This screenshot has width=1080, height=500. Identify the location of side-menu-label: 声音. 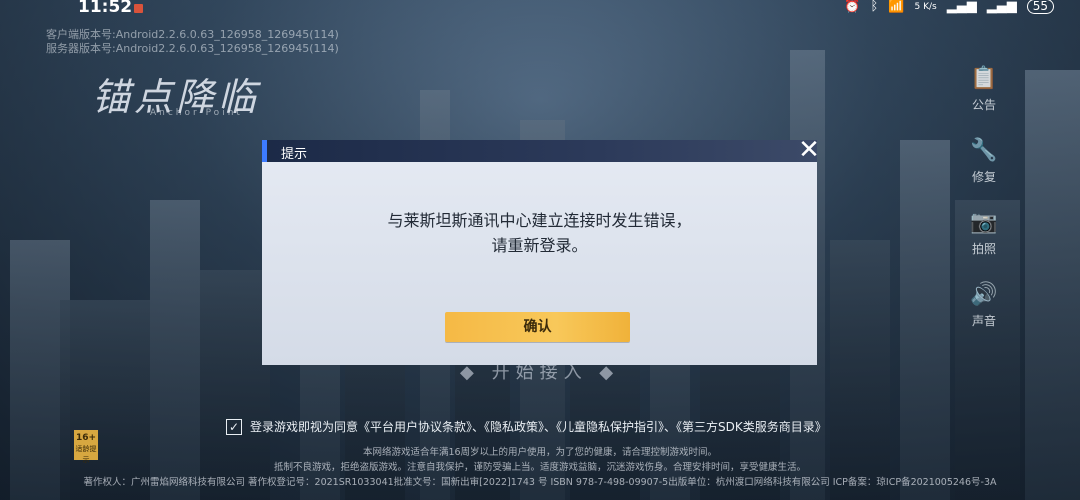
(983, 321).